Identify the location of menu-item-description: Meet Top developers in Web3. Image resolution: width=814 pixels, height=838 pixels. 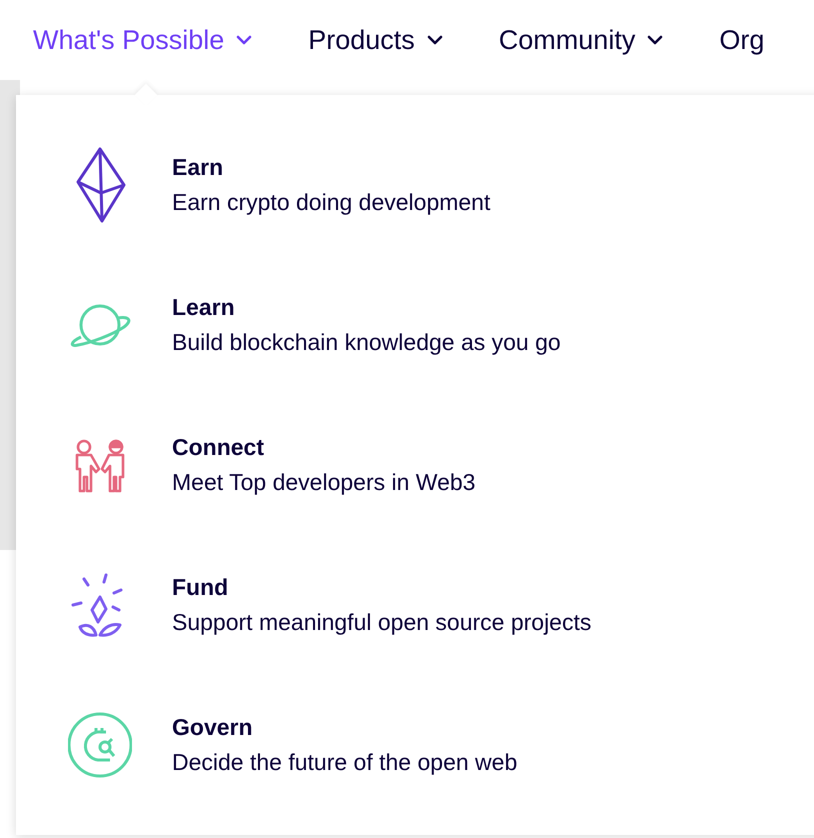
(324, 482).